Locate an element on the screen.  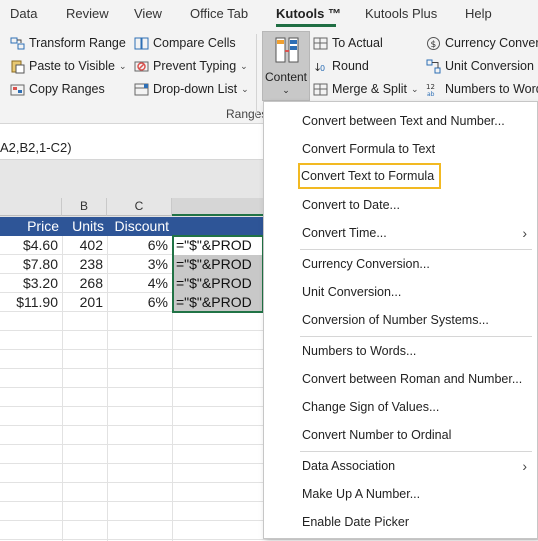
table-cell-price: $11.90 is located at coordinates (31, 302).